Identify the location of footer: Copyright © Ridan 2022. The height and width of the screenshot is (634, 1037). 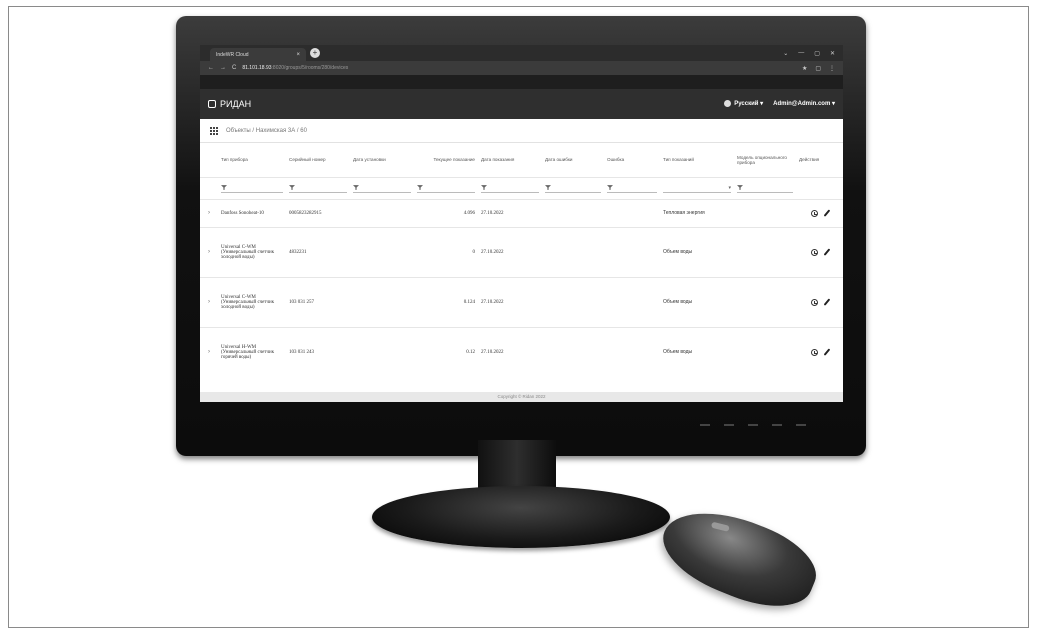
(521, 397).